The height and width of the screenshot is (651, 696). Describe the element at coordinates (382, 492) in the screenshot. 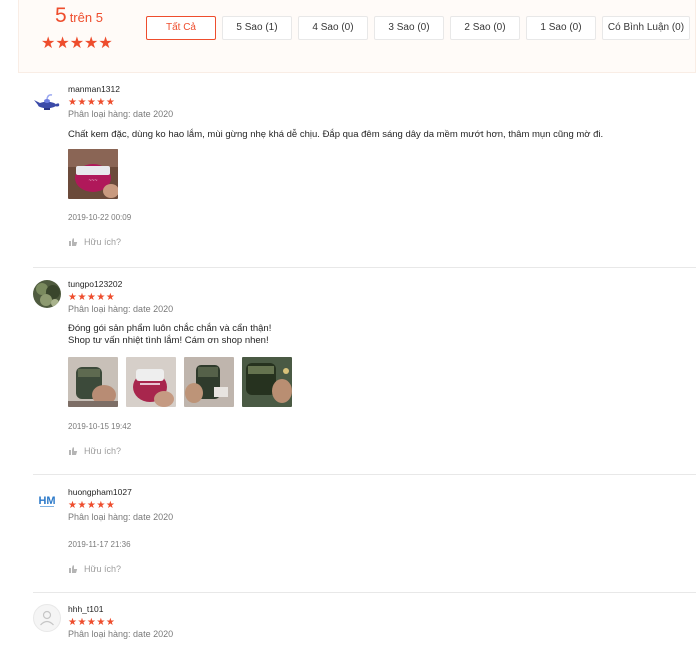

I see `review-username: huongpham1027` at that location.